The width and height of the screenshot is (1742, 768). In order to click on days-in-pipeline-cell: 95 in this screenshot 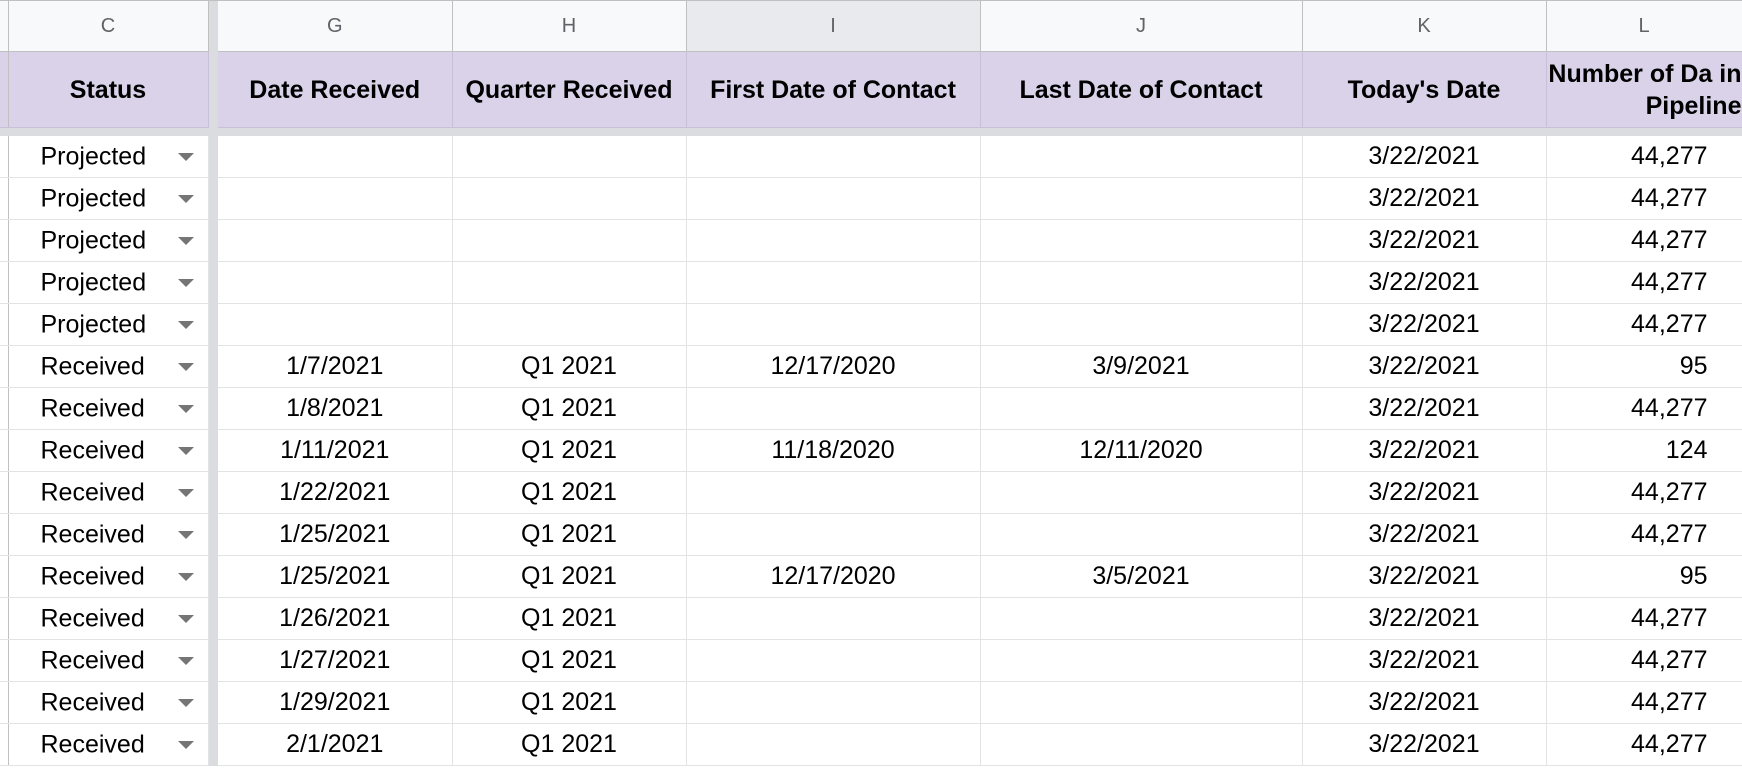, I will do `click(1644, 576)`.